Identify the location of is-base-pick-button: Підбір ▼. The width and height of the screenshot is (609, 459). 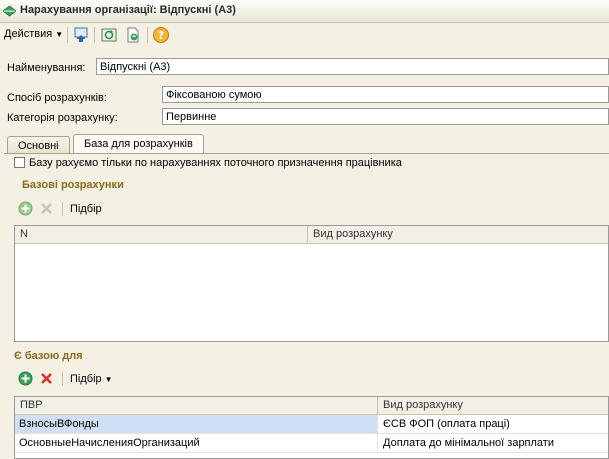
(91, 379).